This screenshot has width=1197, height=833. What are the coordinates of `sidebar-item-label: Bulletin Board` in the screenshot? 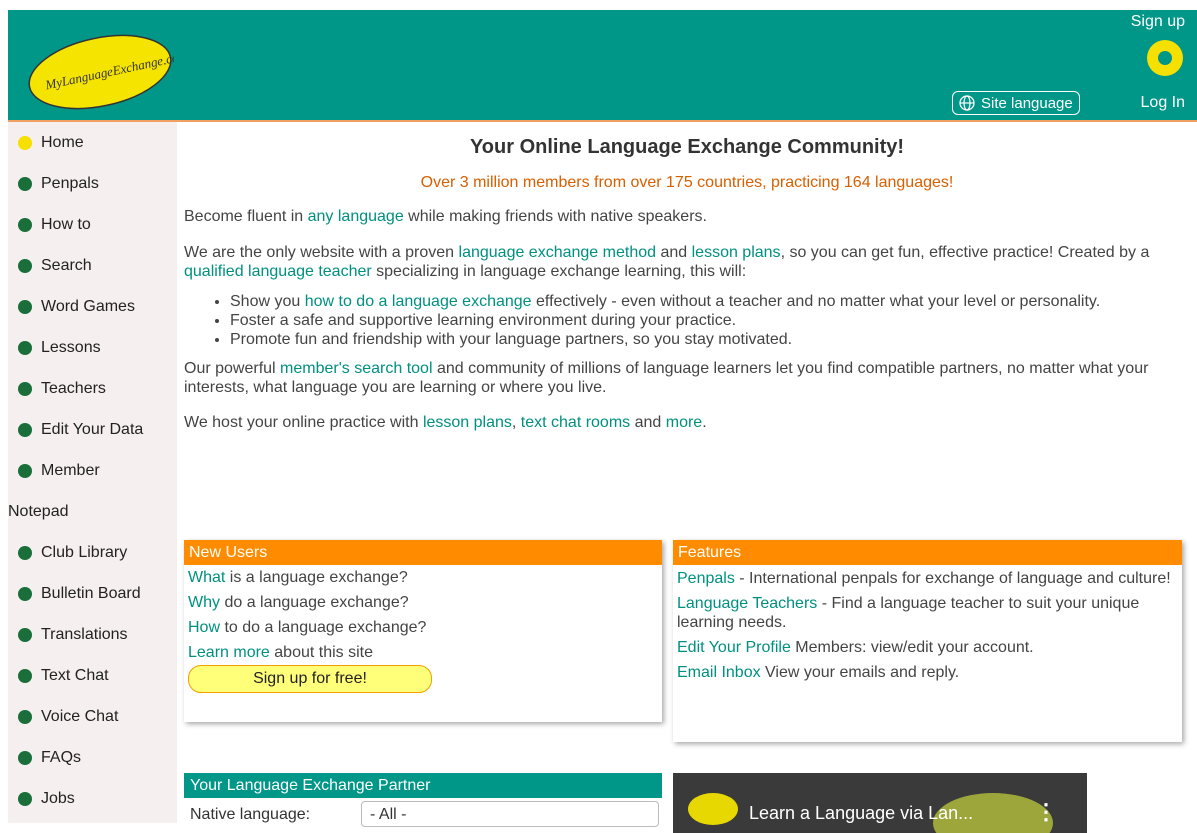 It's located at (91, 593).